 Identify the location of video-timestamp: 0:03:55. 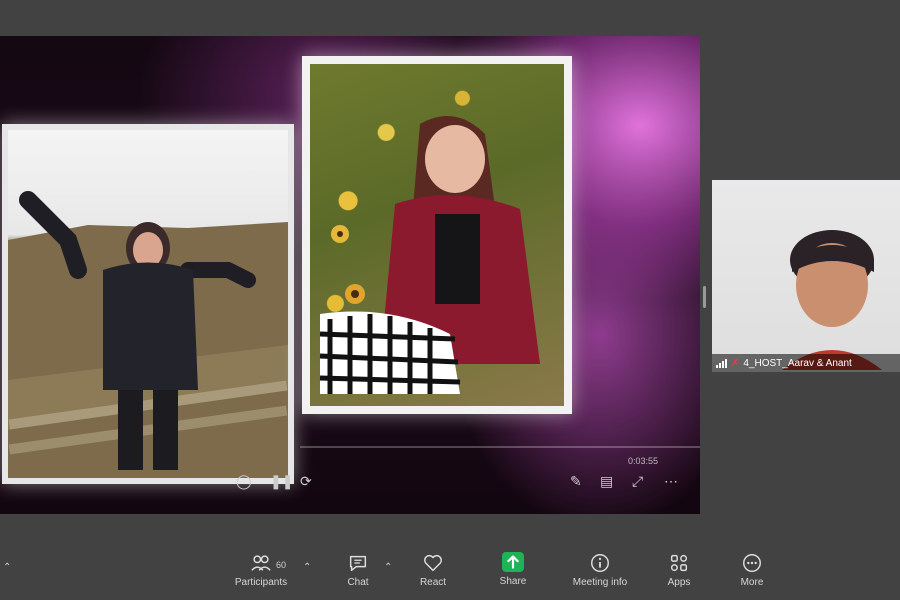
(642, 461).